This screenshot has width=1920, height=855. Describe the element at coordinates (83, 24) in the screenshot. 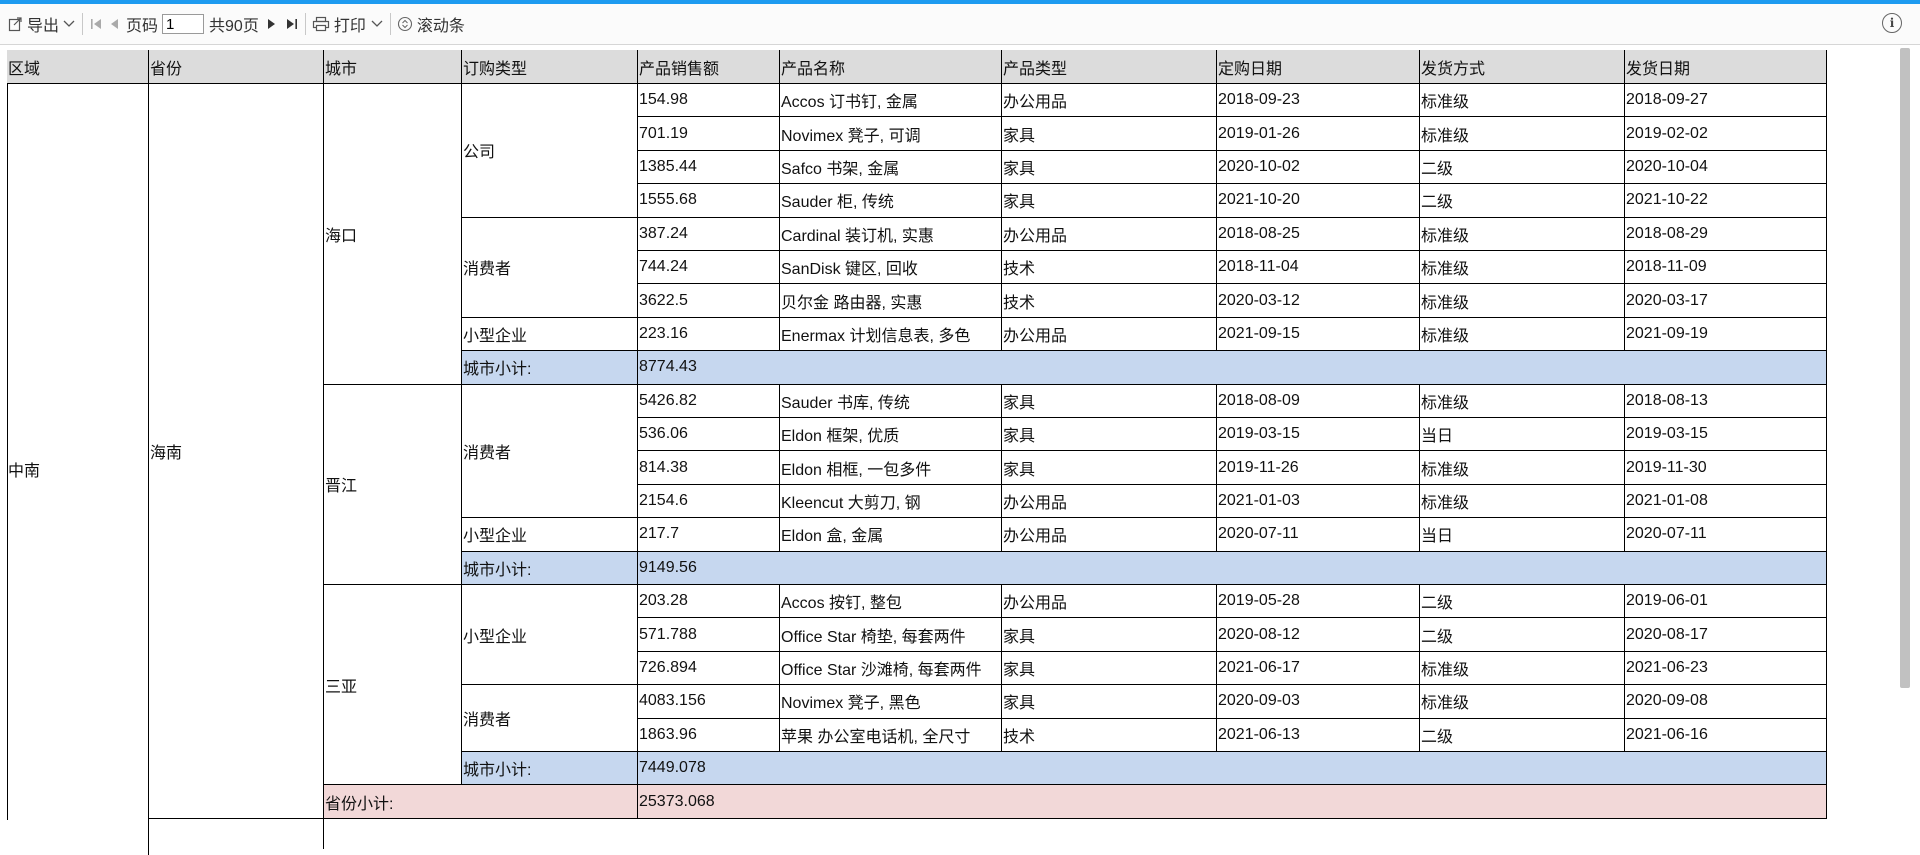

I see `toolbar-divider` at that location.